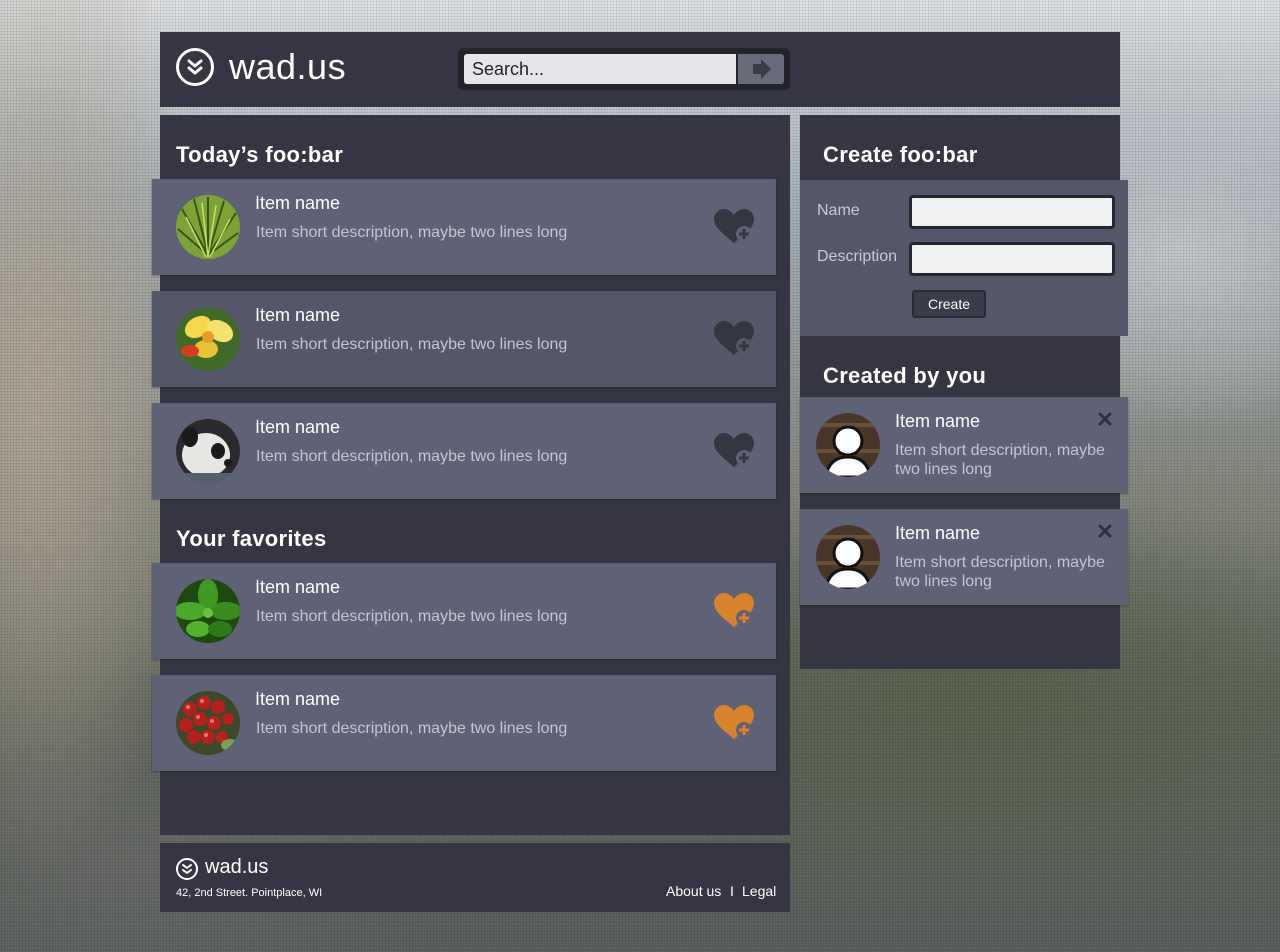  What do you see at coordinates (857, 256) in the screenshot?
I see `description-label: Description` at bounding box center [857, 256].